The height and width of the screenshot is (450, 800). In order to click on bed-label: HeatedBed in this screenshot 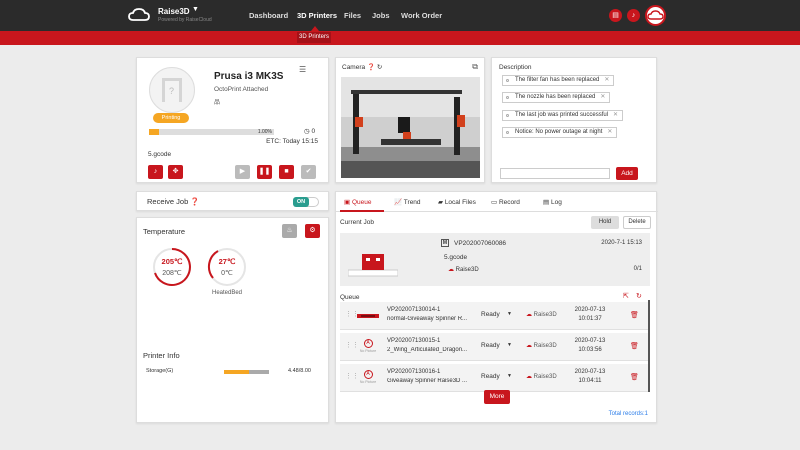, I will do `click(227, 293)`.